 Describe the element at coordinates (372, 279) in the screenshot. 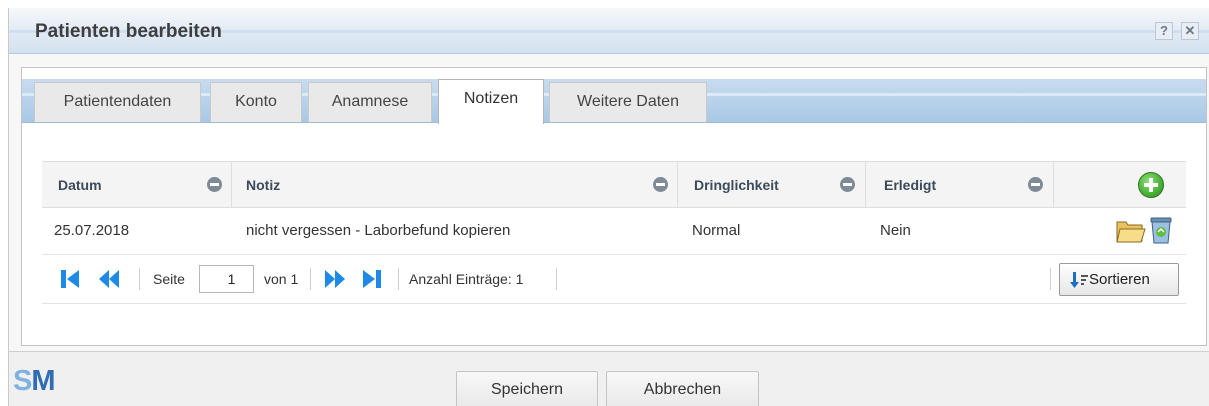

I see `last-page-icon` at that location.